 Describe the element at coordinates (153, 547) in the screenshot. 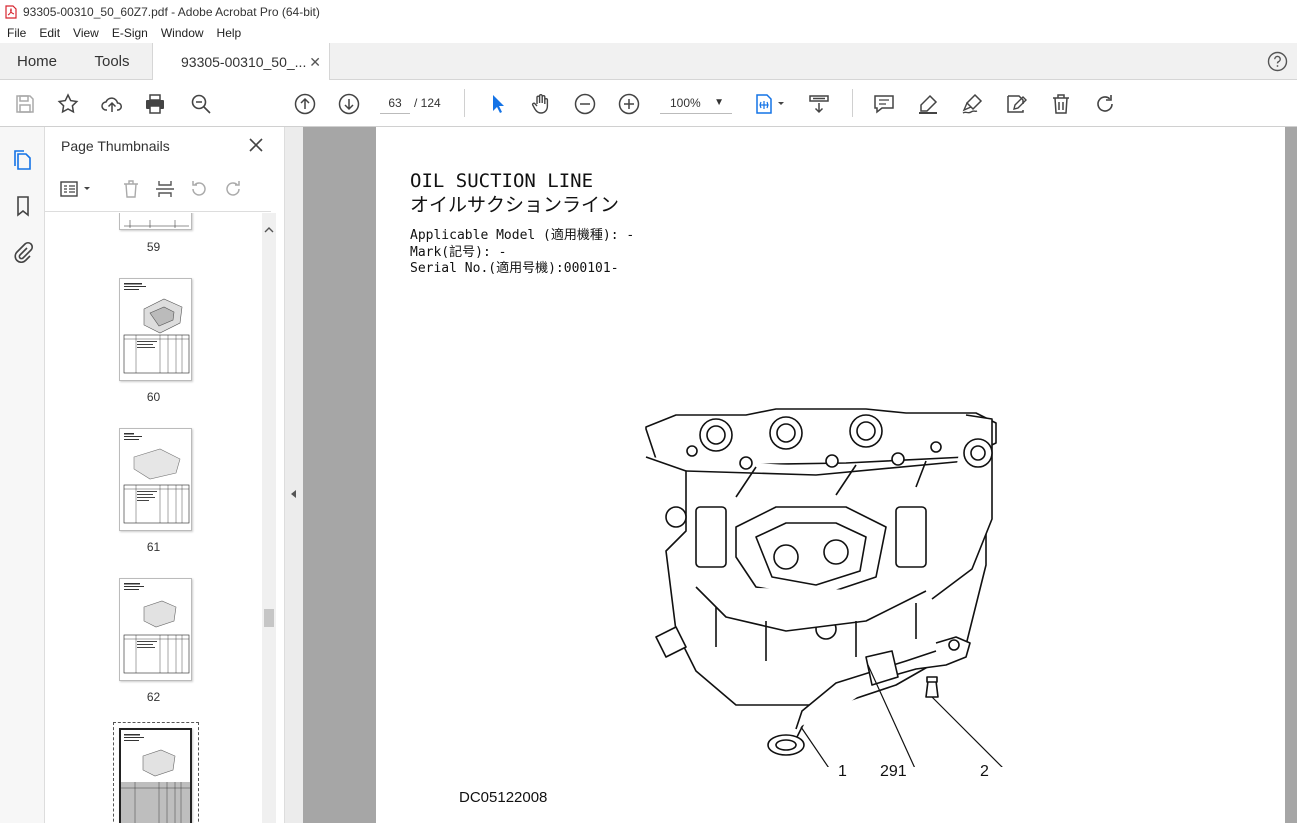

I see `thumbnail-label: 61` at that location.